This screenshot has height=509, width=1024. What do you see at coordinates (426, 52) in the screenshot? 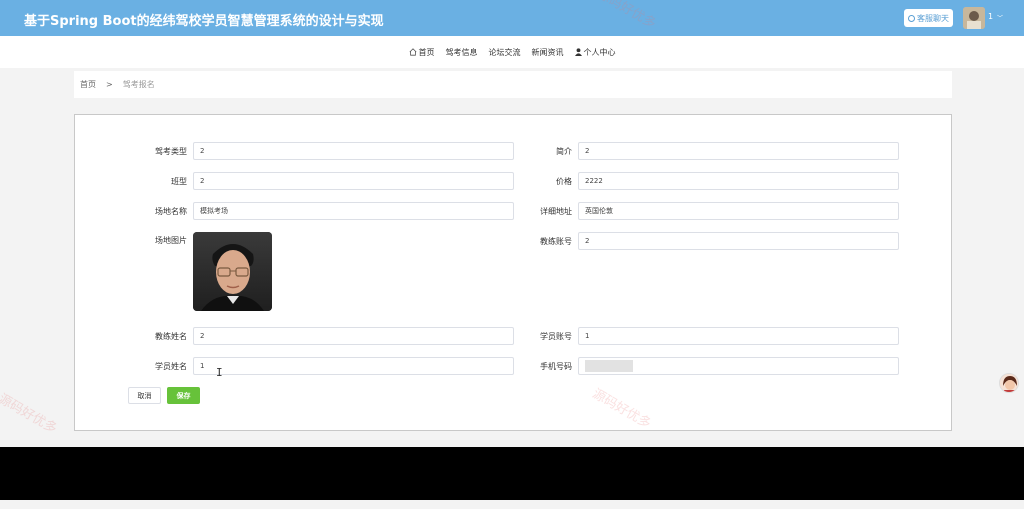
I see `nav-home-label: 首页` at bounding box center [426, 52].